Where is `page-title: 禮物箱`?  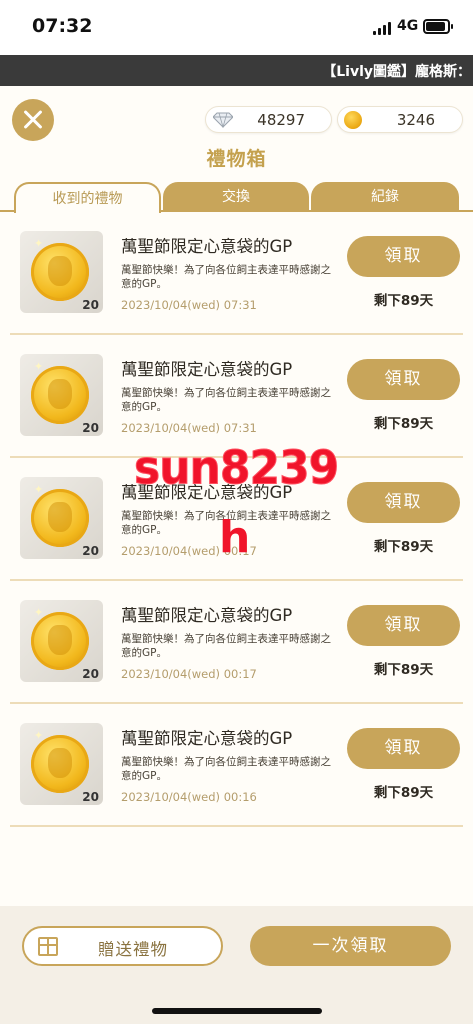
page-title: 禮物箱 is located at coordinates (236, 159).